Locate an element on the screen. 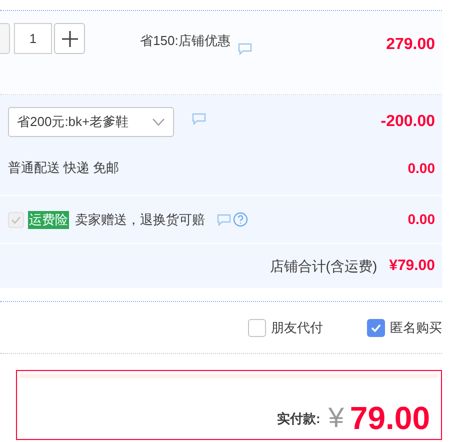  shop-total-label: 店铺合计(含运费) is located at coordinates (324, 266).